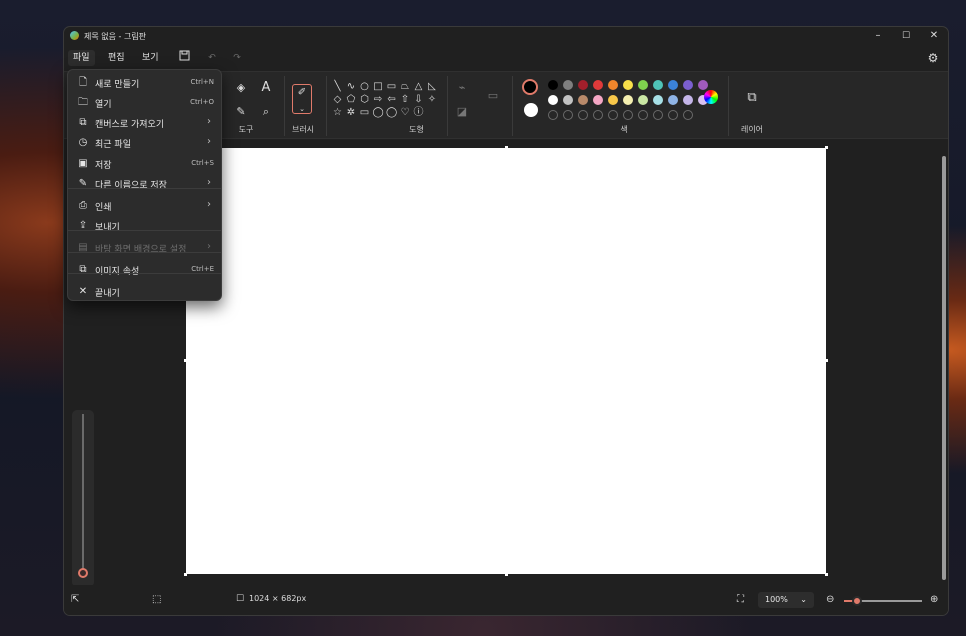  I want to click on zoom-slider-knob, so click(857, 601).